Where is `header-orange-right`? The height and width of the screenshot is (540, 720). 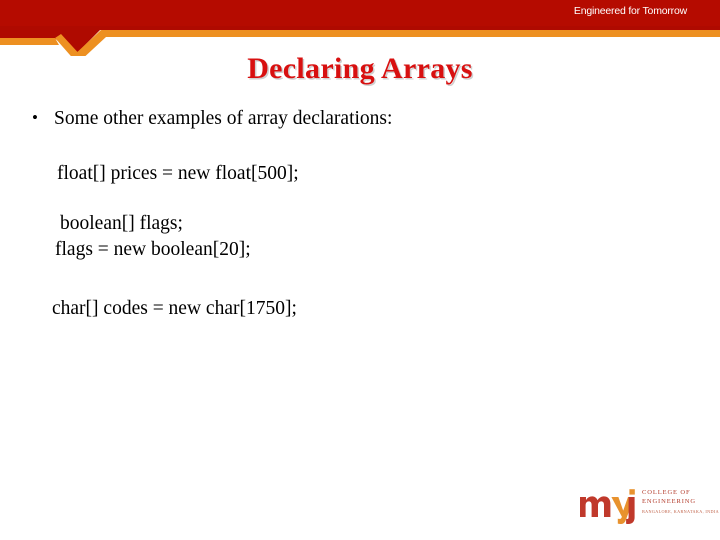
header-orange-right is located at coordinates (410, 33).